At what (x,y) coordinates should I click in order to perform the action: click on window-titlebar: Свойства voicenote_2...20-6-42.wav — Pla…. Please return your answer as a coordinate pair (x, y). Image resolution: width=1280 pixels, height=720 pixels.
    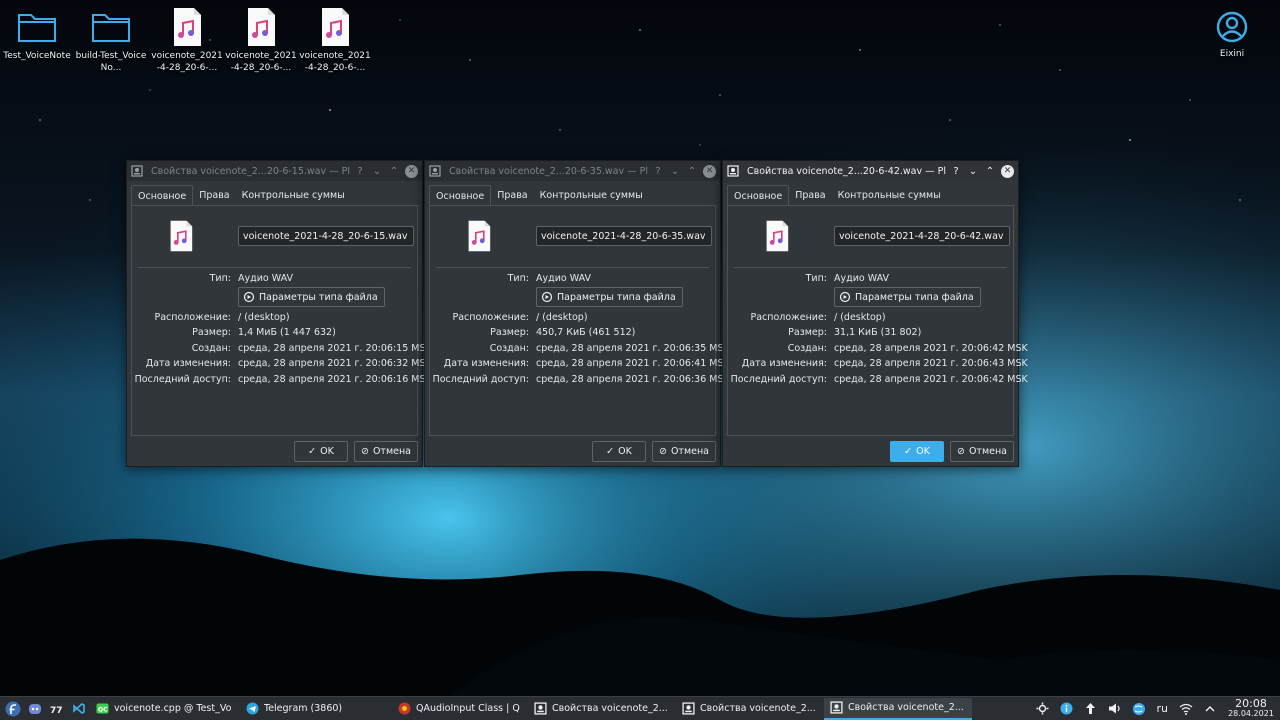
    Looking at the image, I should click on (870, 171).